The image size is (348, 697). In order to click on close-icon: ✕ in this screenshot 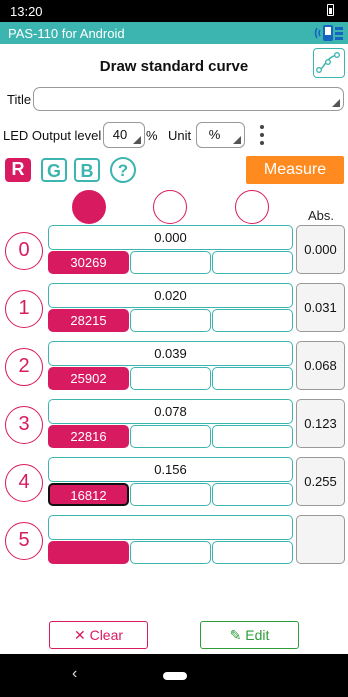, I will do `click(79, 635)`.